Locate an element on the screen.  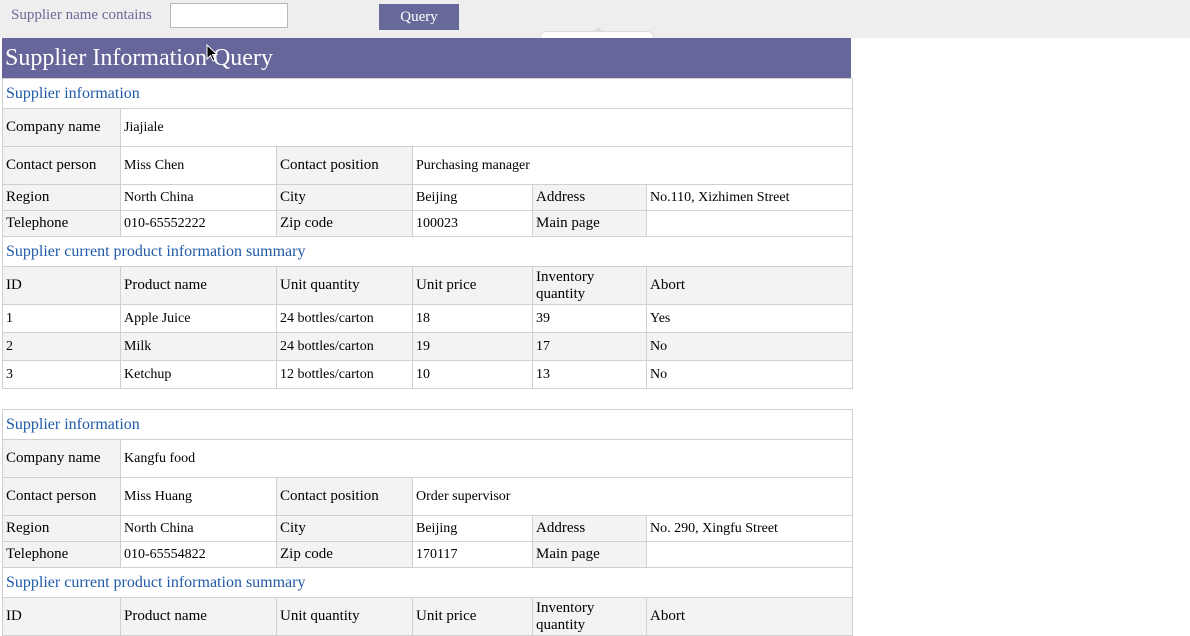
page-title: Supplier Information Query is located at coordinates (426, 58).